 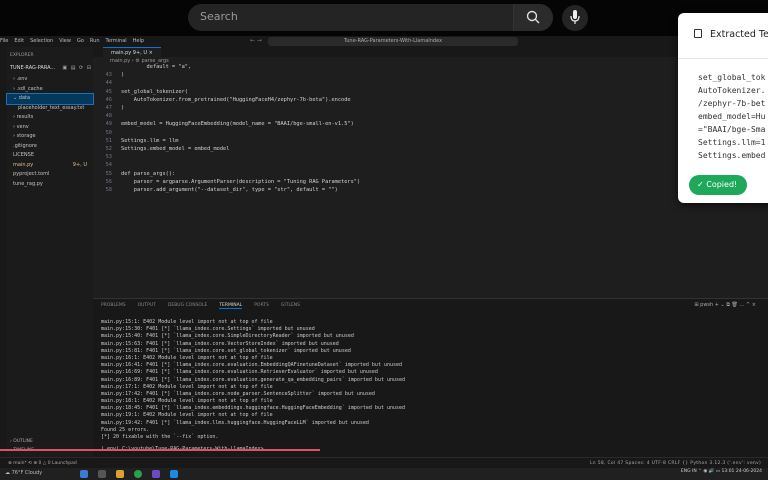 I want to click on microphone-icon, so click(x=575, y=17).